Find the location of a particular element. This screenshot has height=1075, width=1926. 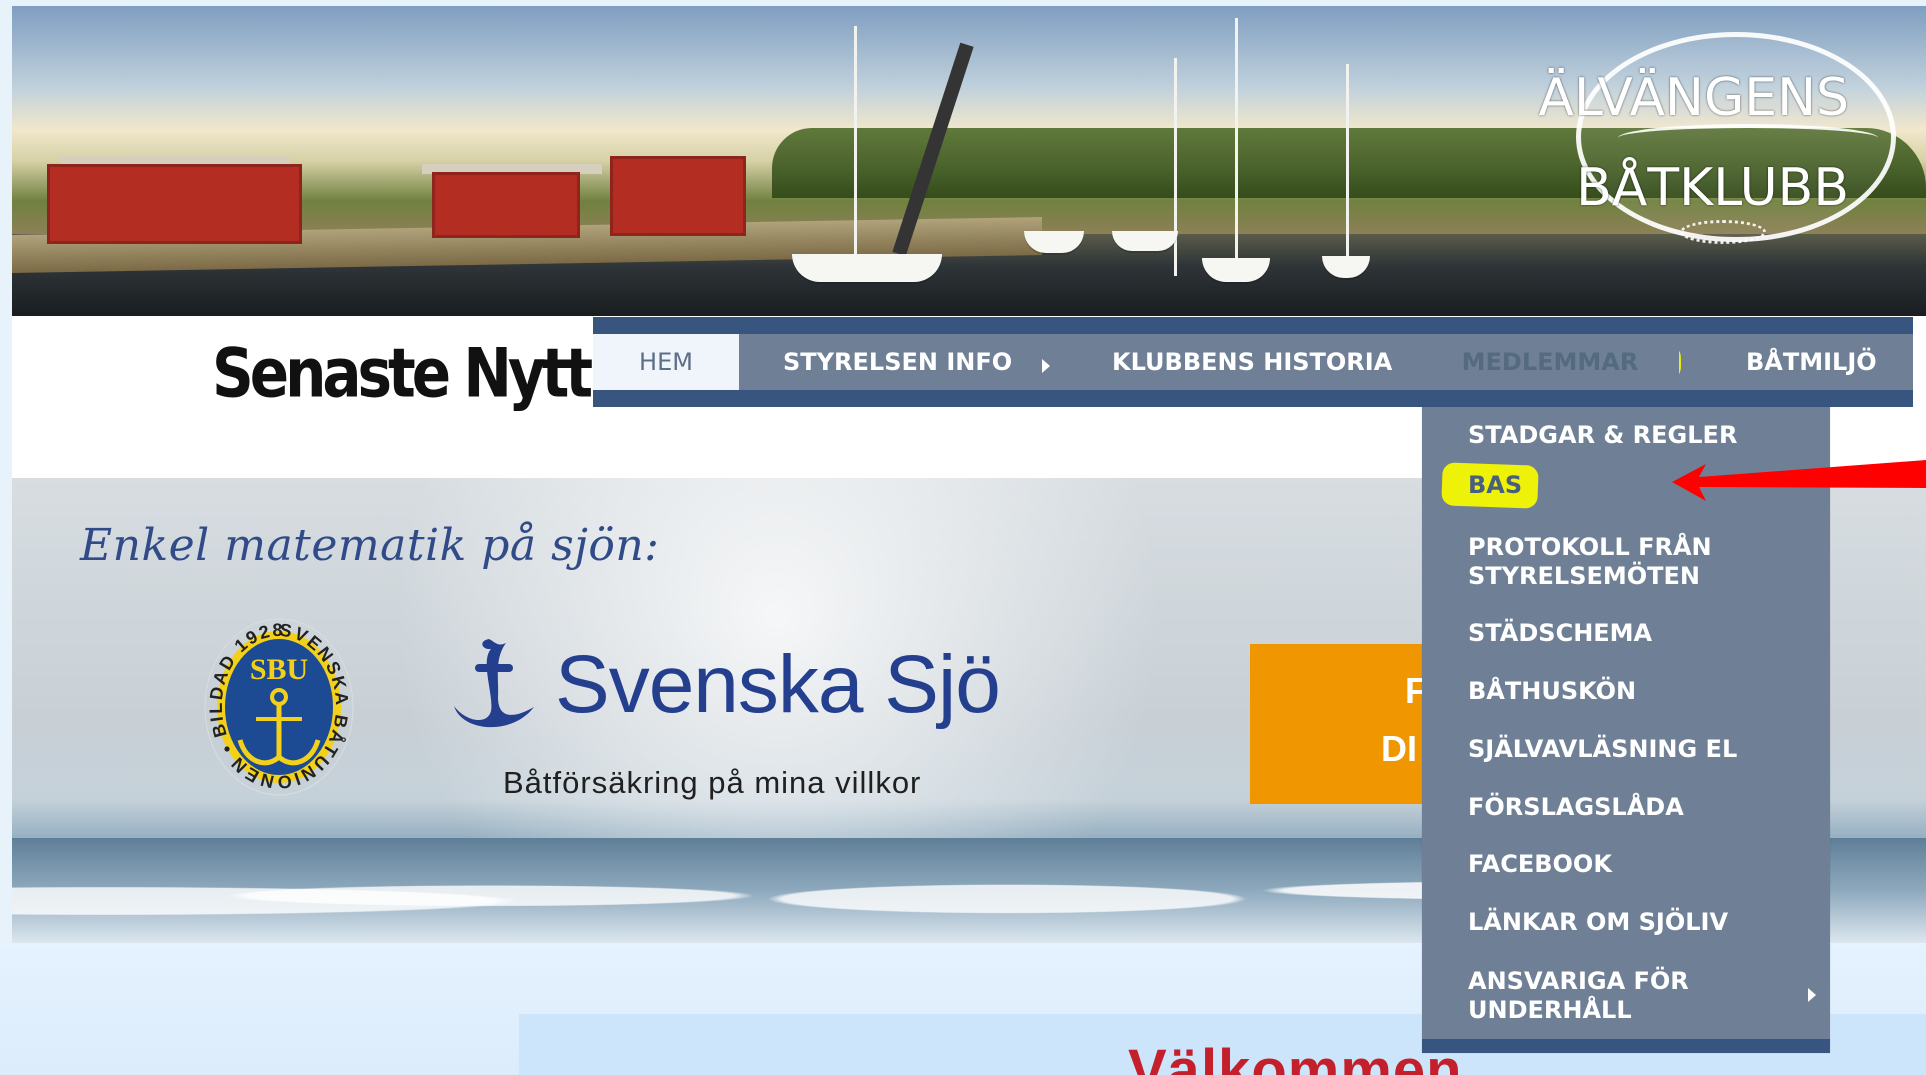

dropdown-item-stadschema: STÄDSCHEMA is located at coordinates (1560, 633).